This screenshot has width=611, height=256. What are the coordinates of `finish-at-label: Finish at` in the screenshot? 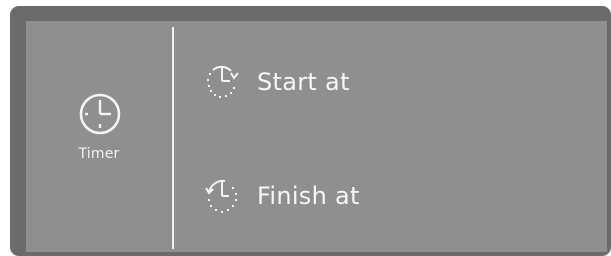 It's located at (308, 196).